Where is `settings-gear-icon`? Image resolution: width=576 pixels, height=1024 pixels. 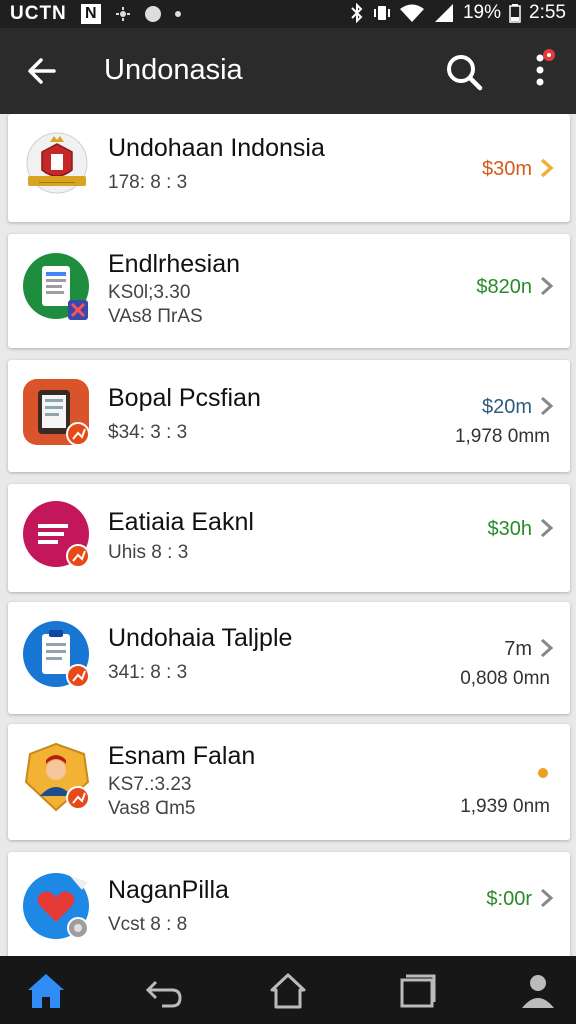 settings-gear-icon is located at coordinates (122, 14).